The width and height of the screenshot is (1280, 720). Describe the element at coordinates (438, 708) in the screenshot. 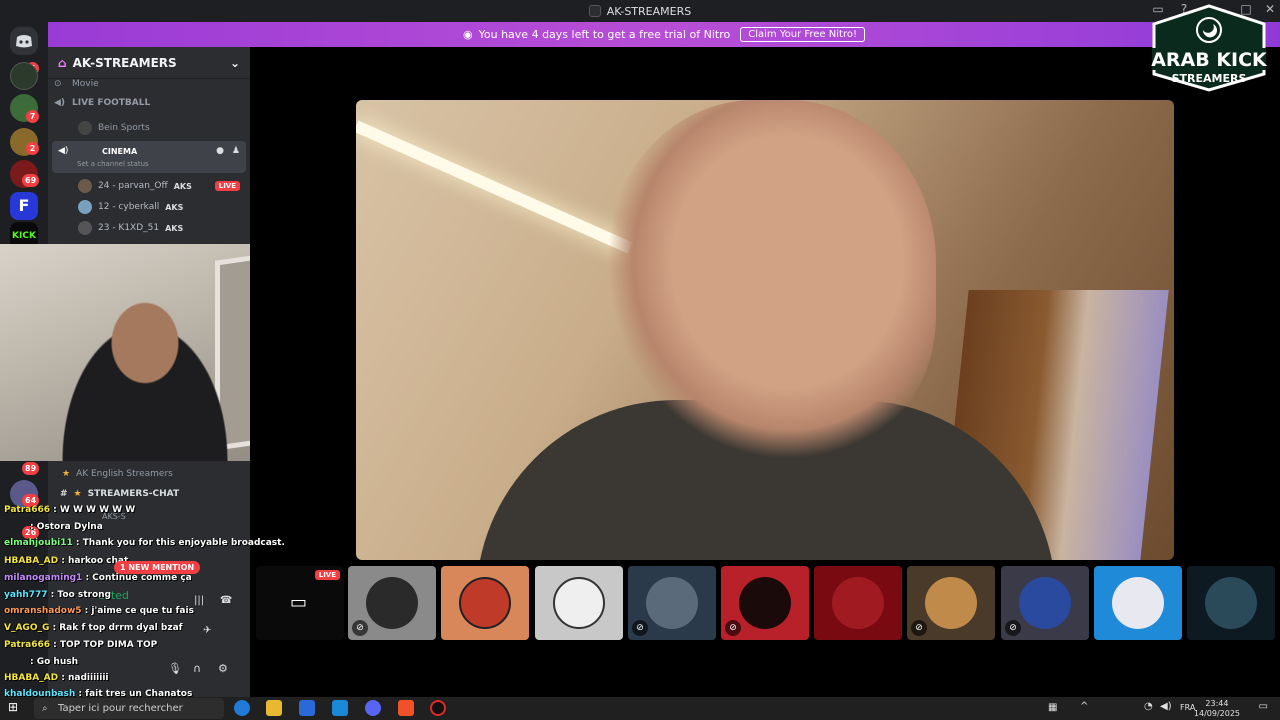

I see `obs-icon` at that location.